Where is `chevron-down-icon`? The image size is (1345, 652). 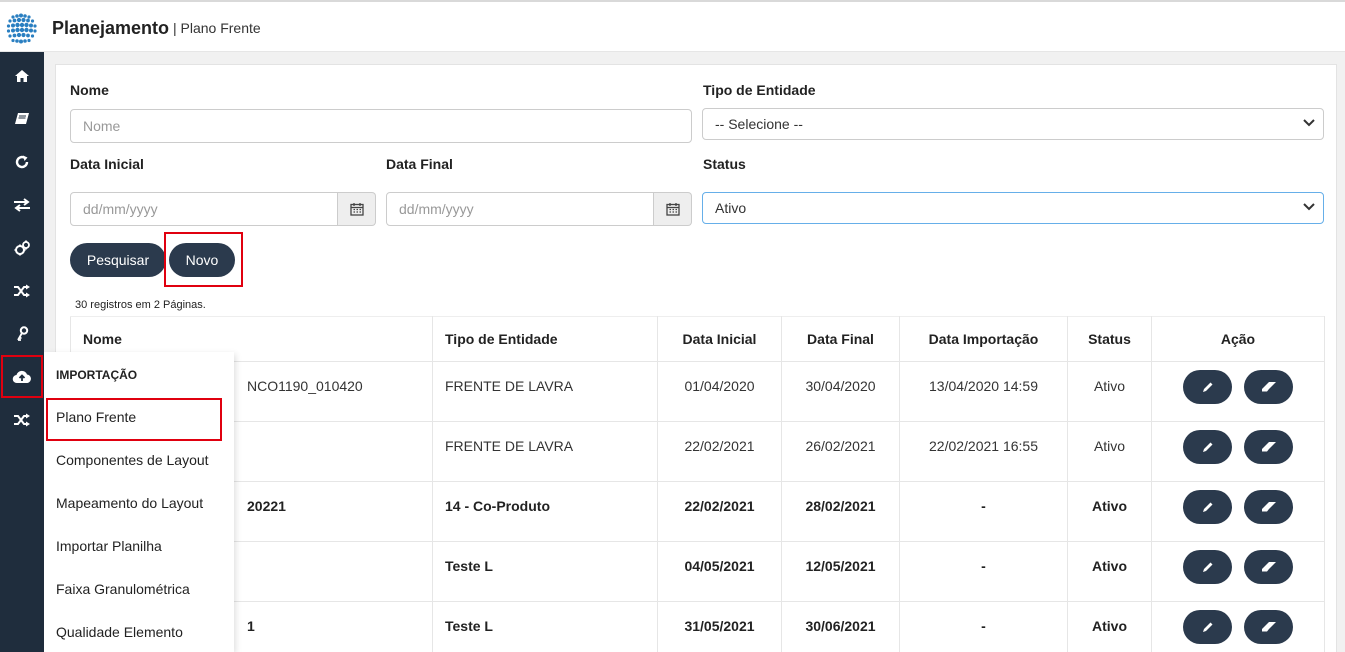 chevron-down-icon is located at coordinates (1309, 207).